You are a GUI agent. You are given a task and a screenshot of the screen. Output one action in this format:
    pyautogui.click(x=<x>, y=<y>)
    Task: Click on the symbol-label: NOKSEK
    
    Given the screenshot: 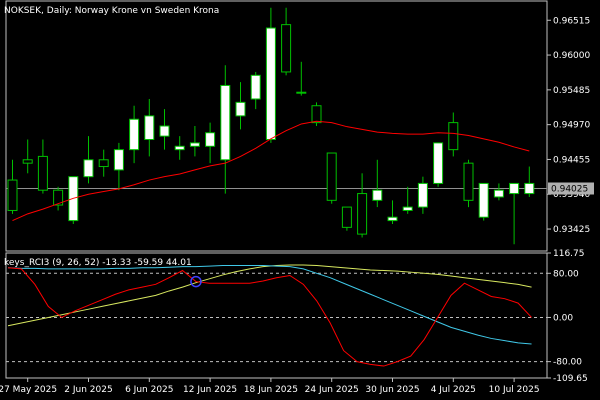 What is the action you would take?
    pyautogui.click(x=23, y=11)
    